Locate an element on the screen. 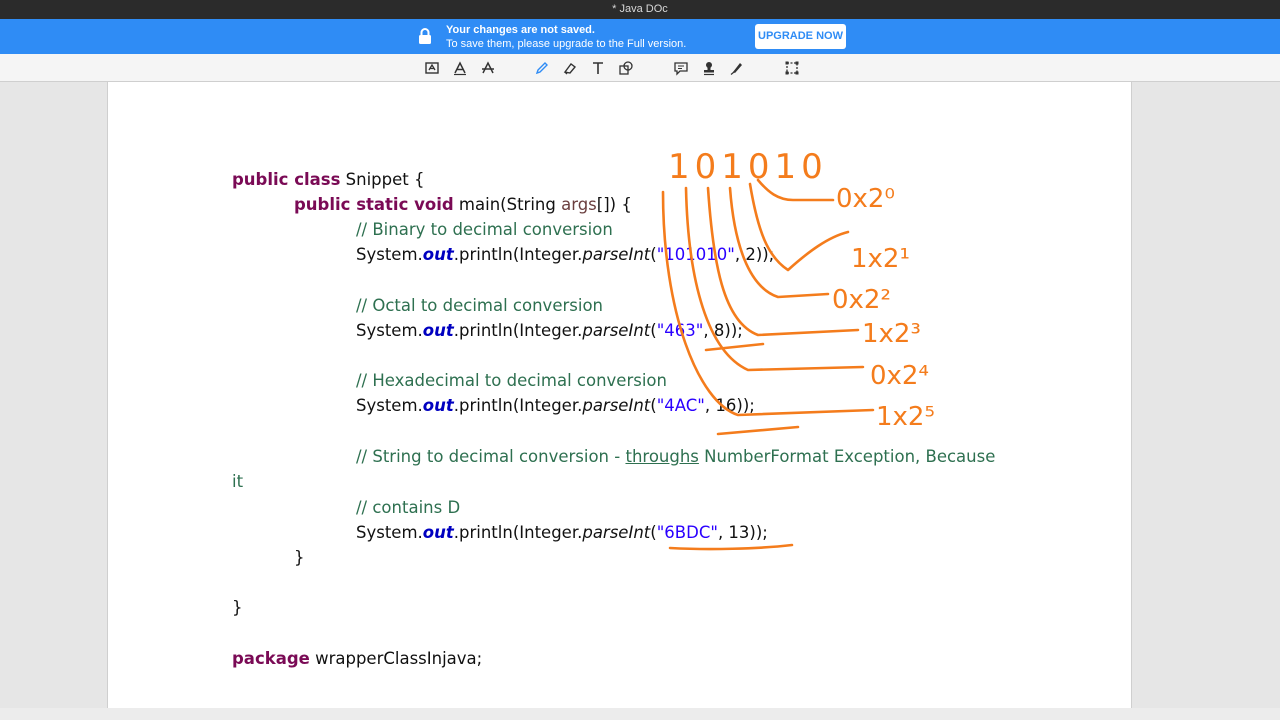 The image size is (1280, 720). code-string: "101010" is located at coordinates (695, 254).